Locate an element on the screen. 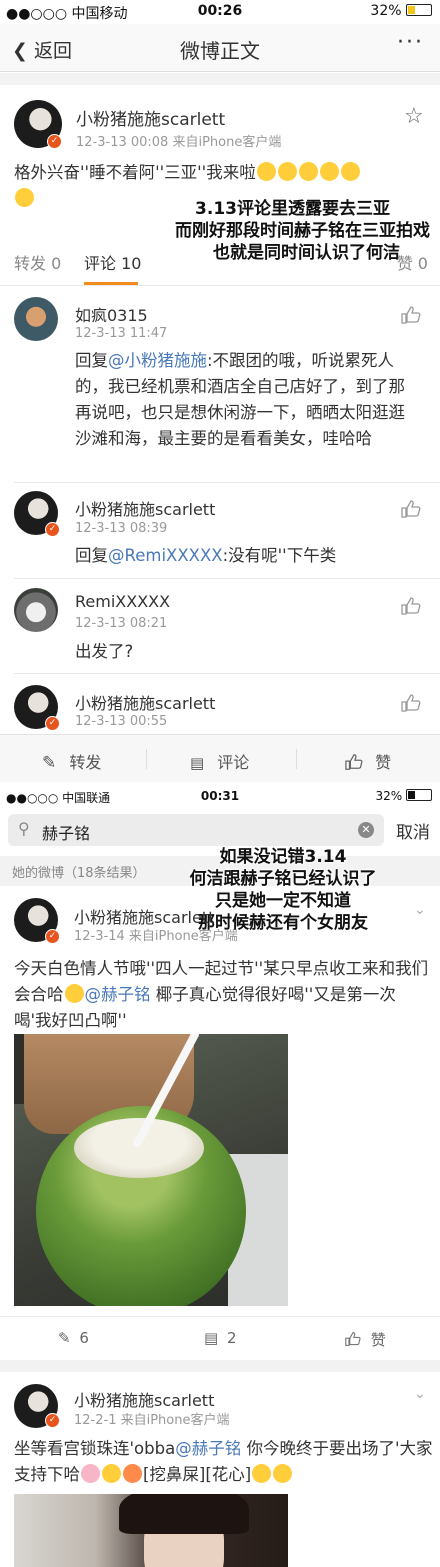  post-action-row: ✎ 6 ▤ 2 赞 is located at coordinates (220, 1338).